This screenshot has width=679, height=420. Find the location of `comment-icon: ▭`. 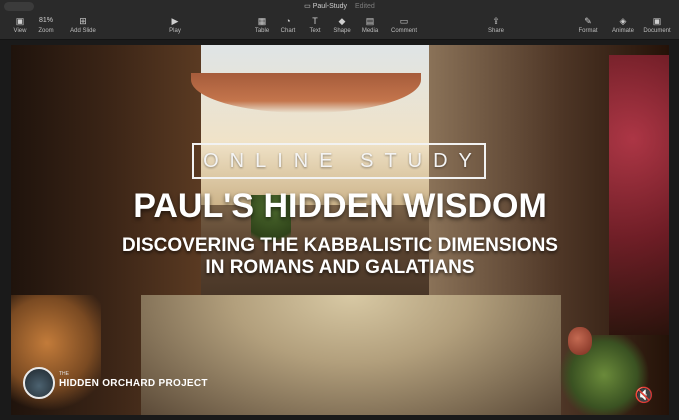

comment-icon: ▭ is located at coordinates (404, 21).